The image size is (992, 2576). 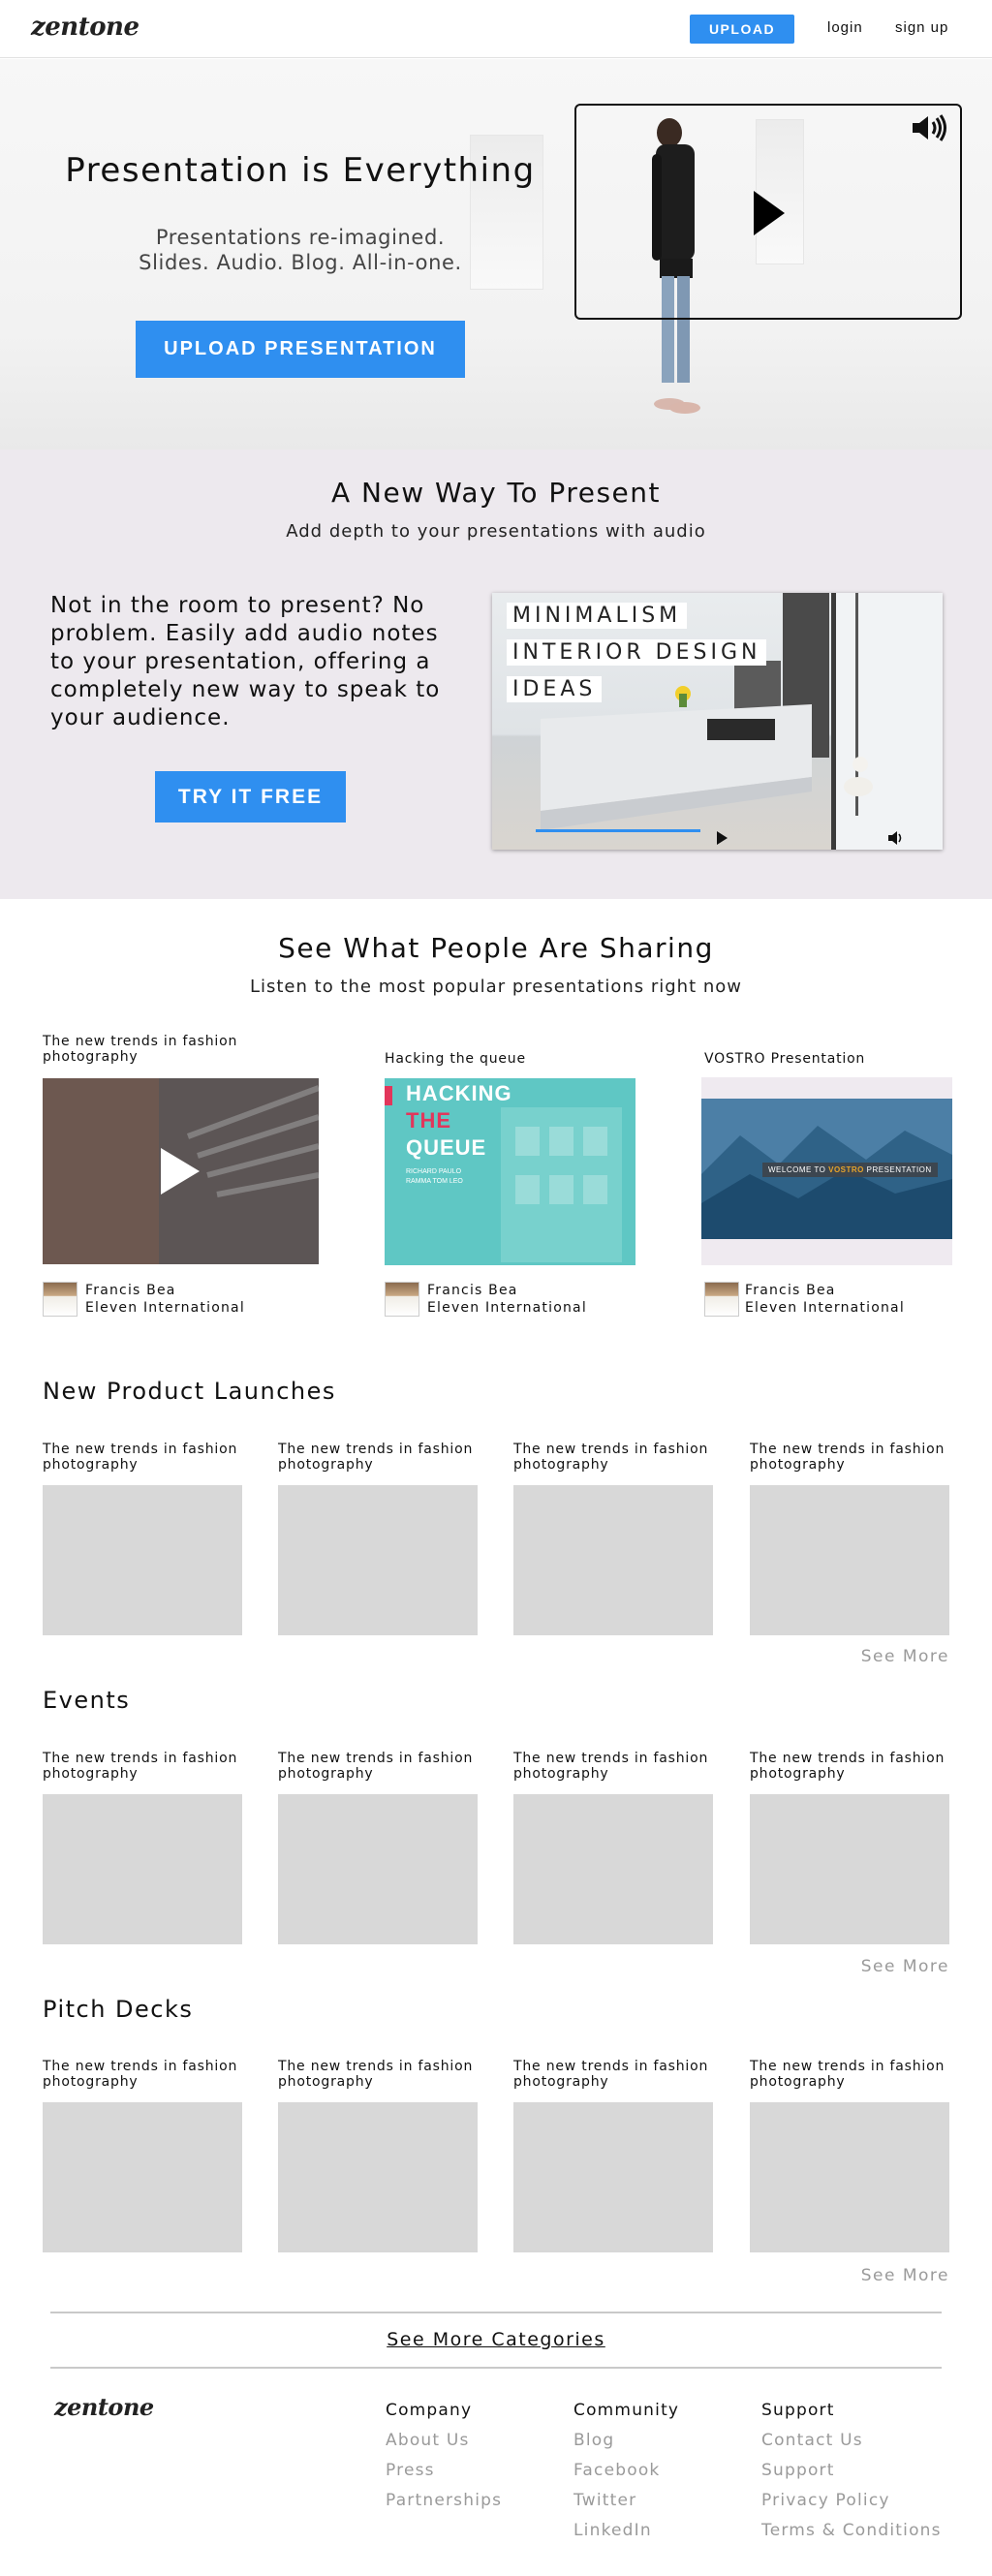 What do you see at coordinates (597, 616) in the screenshot?
I see `video-label-1: MINIMALISM` at bounding box center [597, 616].